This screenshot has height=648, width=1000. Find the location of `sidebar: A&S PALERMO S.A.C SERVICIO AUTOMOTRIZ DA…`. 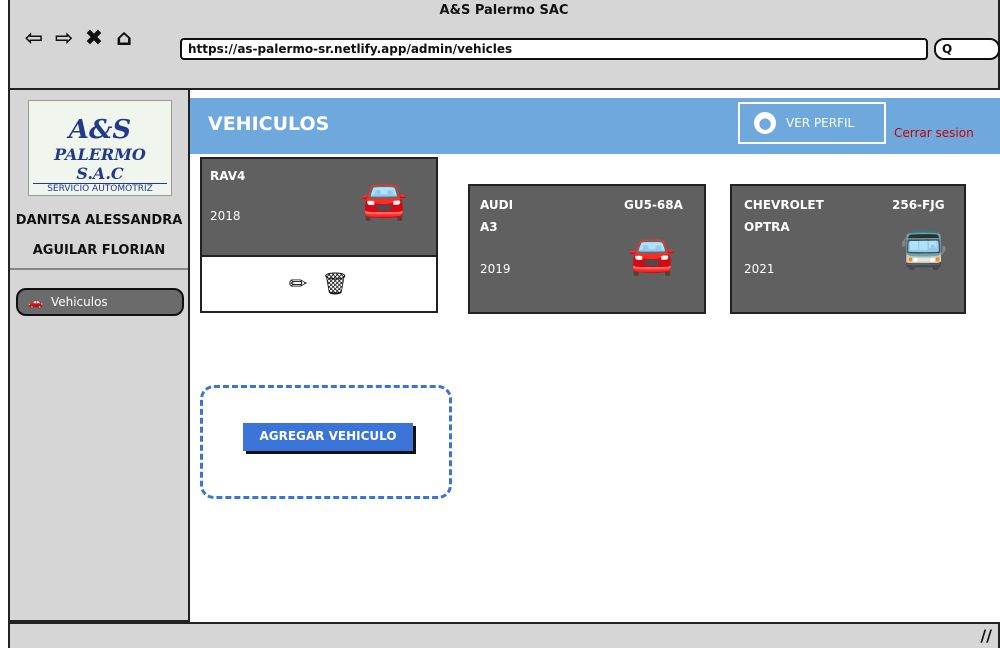

sidebar: A&S PALERMO S.A.C SERVICIO AUTOMOTRIZ DA… is located at coordinates (99, 356).